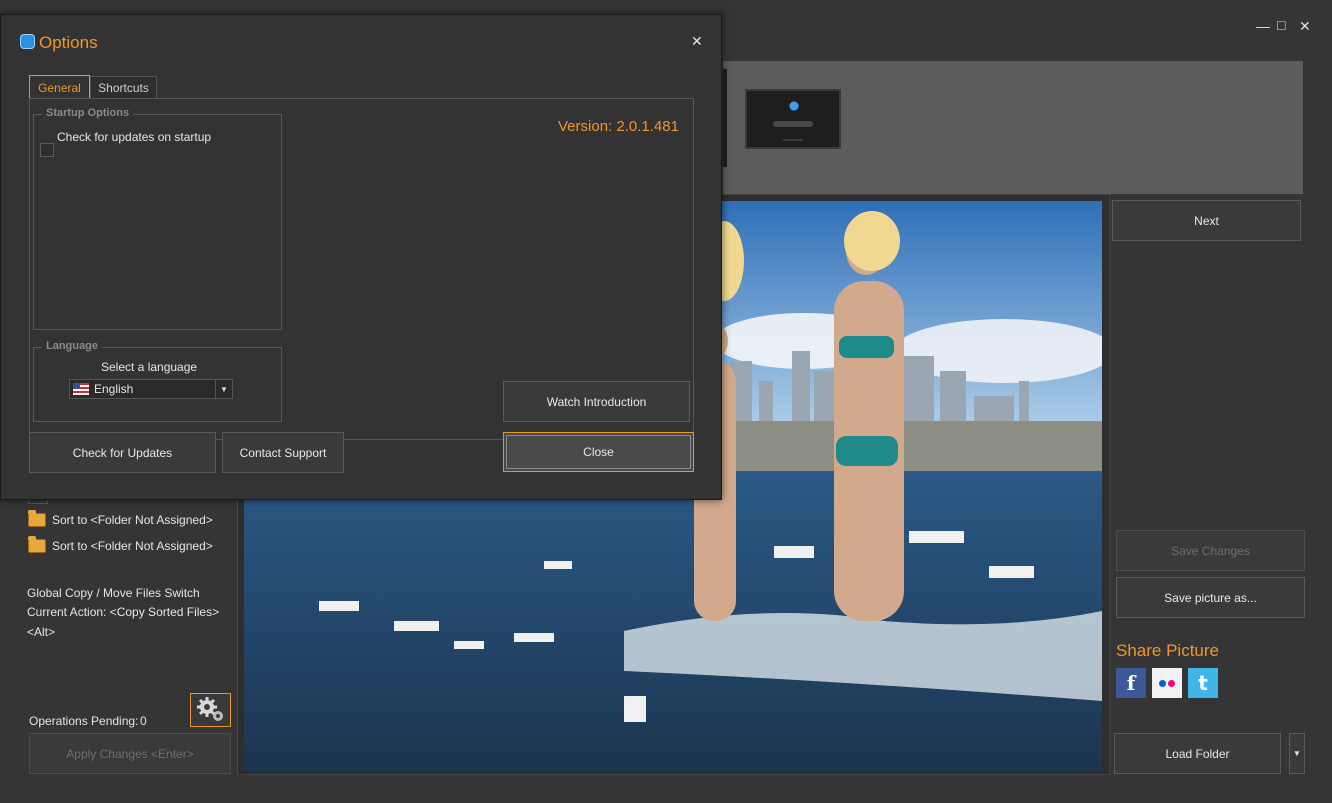  What do you see at coordinates (1131, 683) in the screenshot?
I see `facebook-icon: f` at bounding box center [1131, 683].